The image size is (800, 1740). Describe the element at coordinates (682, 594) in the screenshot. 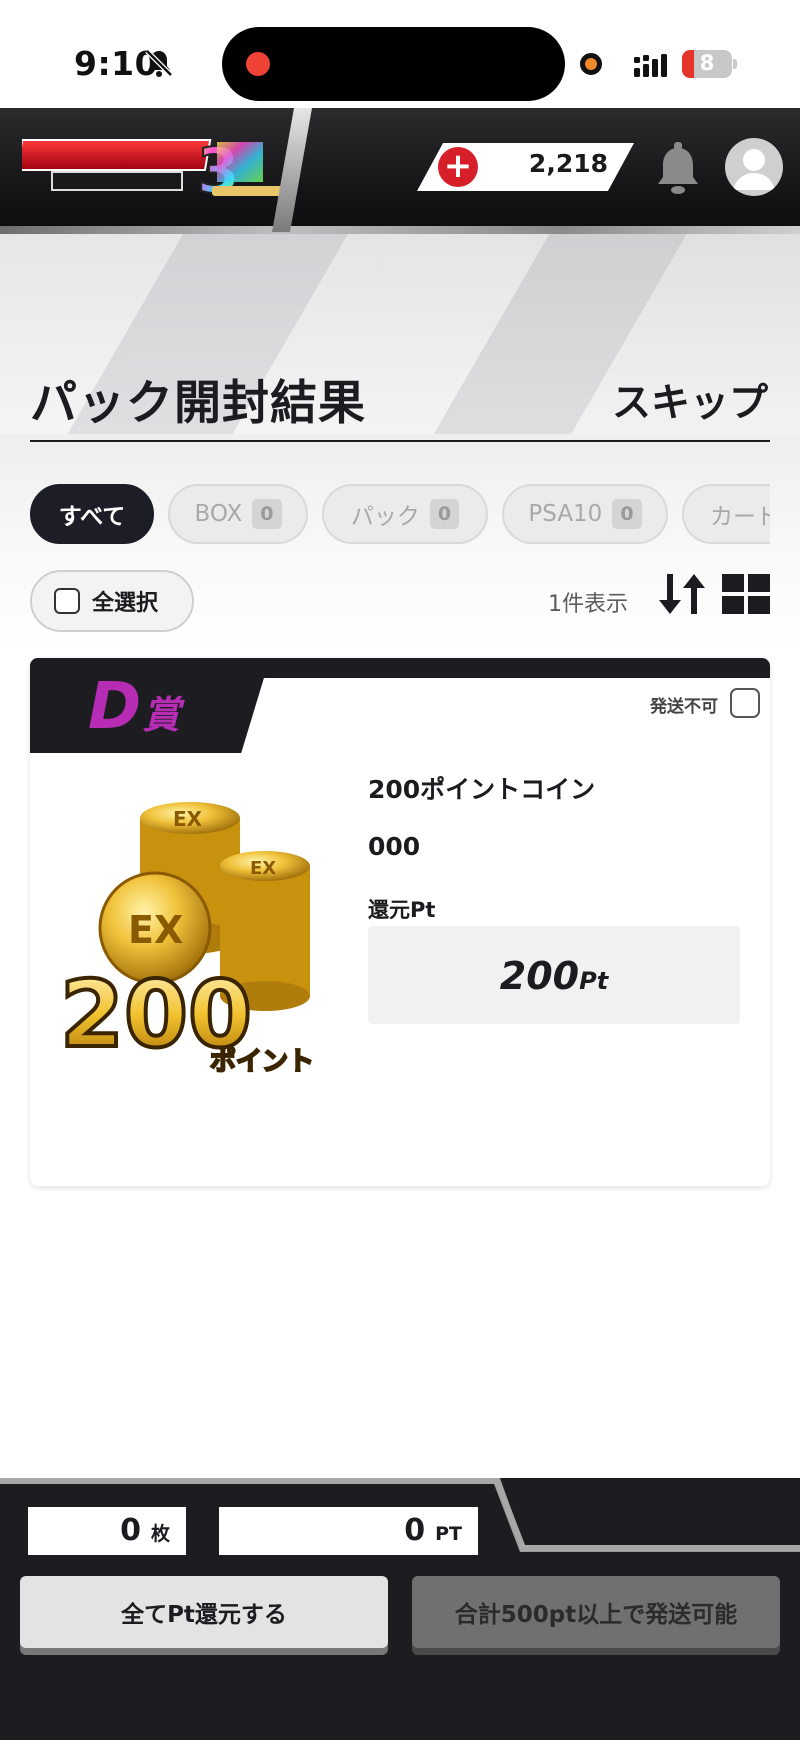

I see `sort-icon` at that location.